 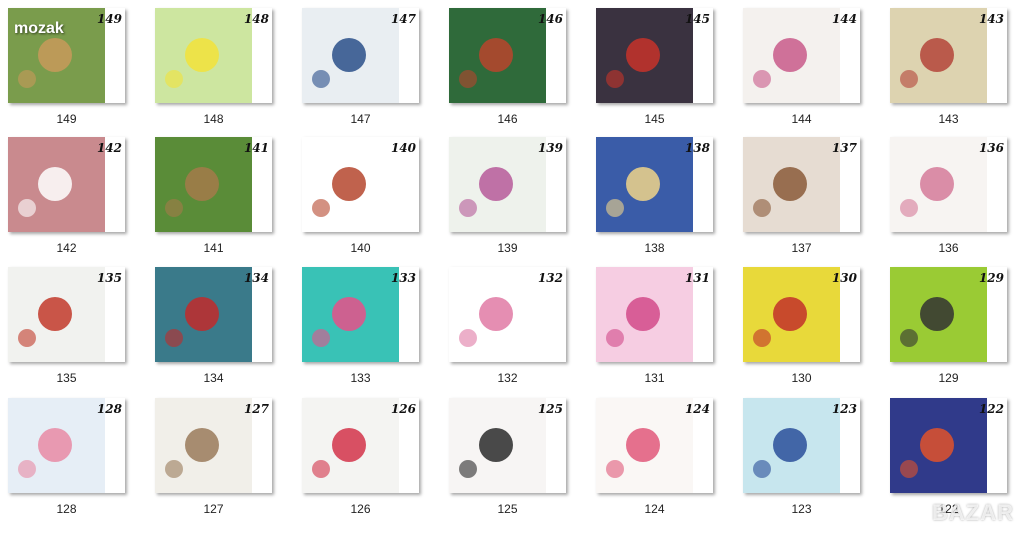 I want to click on napkin-item: 138 138, so click(x=666, y=200).